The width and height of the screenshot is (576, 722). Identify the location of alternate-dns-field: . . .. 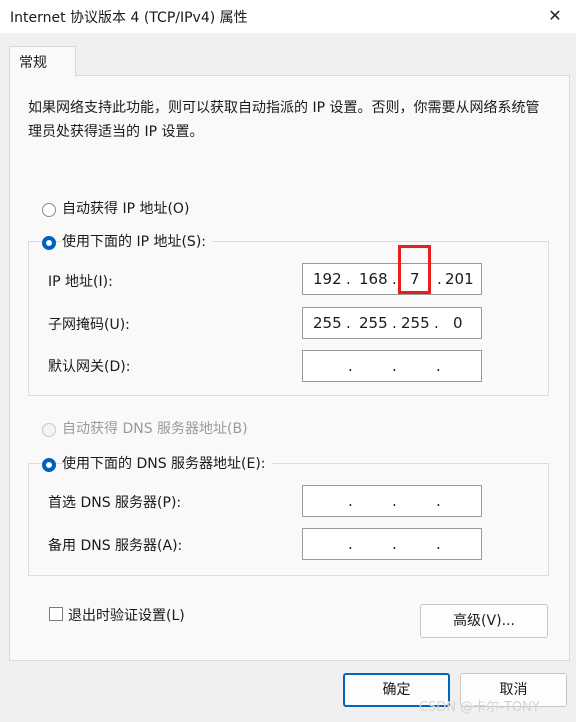
(392, 544).